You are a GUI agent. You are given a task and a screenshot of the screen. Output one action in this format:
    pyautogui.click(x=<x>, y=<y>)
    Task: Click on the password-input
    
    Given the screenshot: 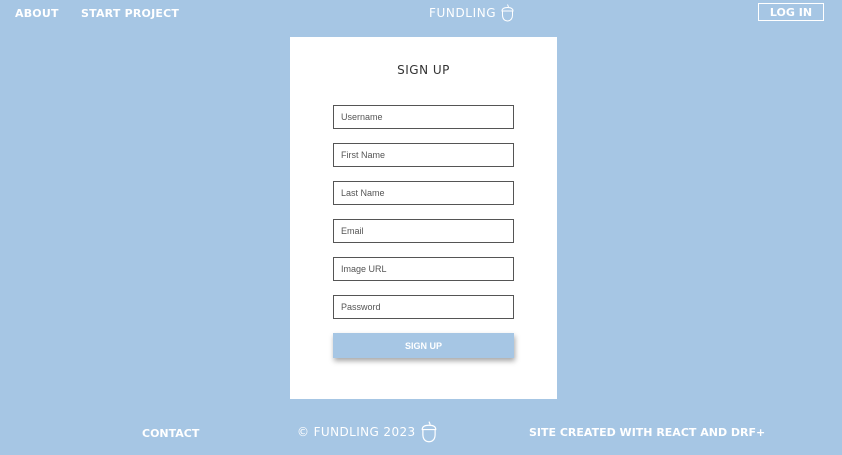 What is the action you would take?
    pyautogui.click(x=423, y=307)
    